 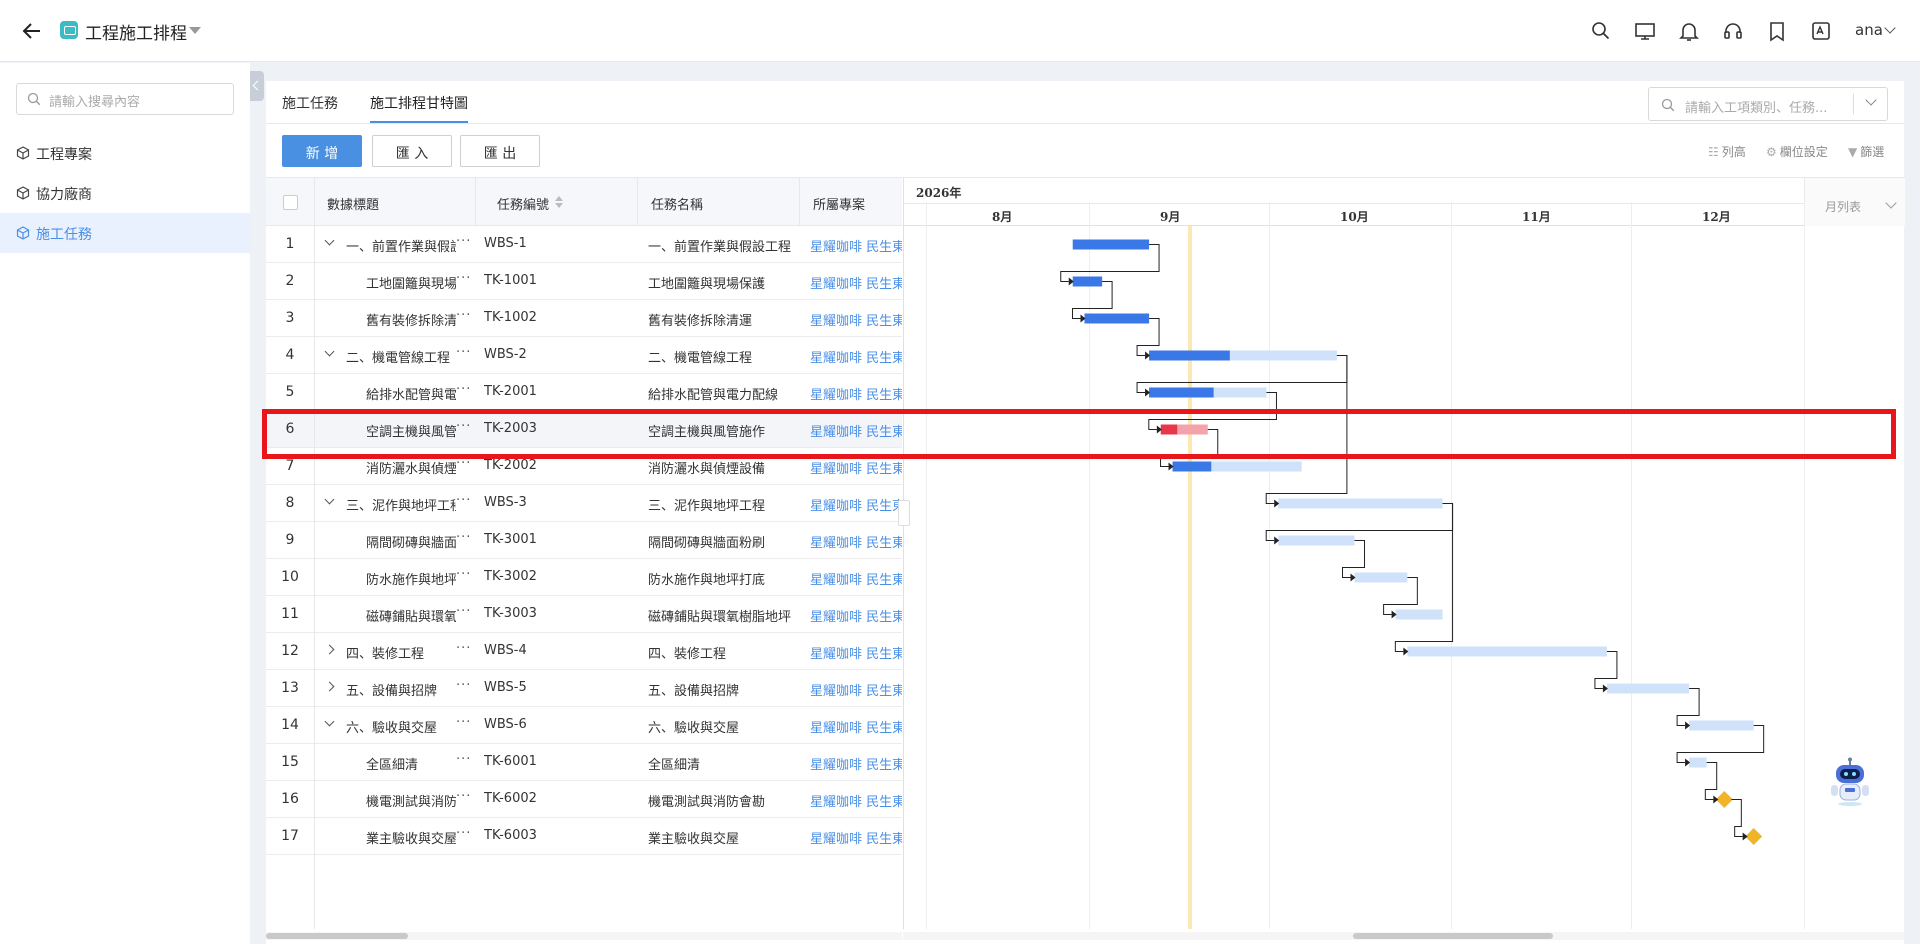 I want to click on add-button: 新 增, so click(x=322, y=151).